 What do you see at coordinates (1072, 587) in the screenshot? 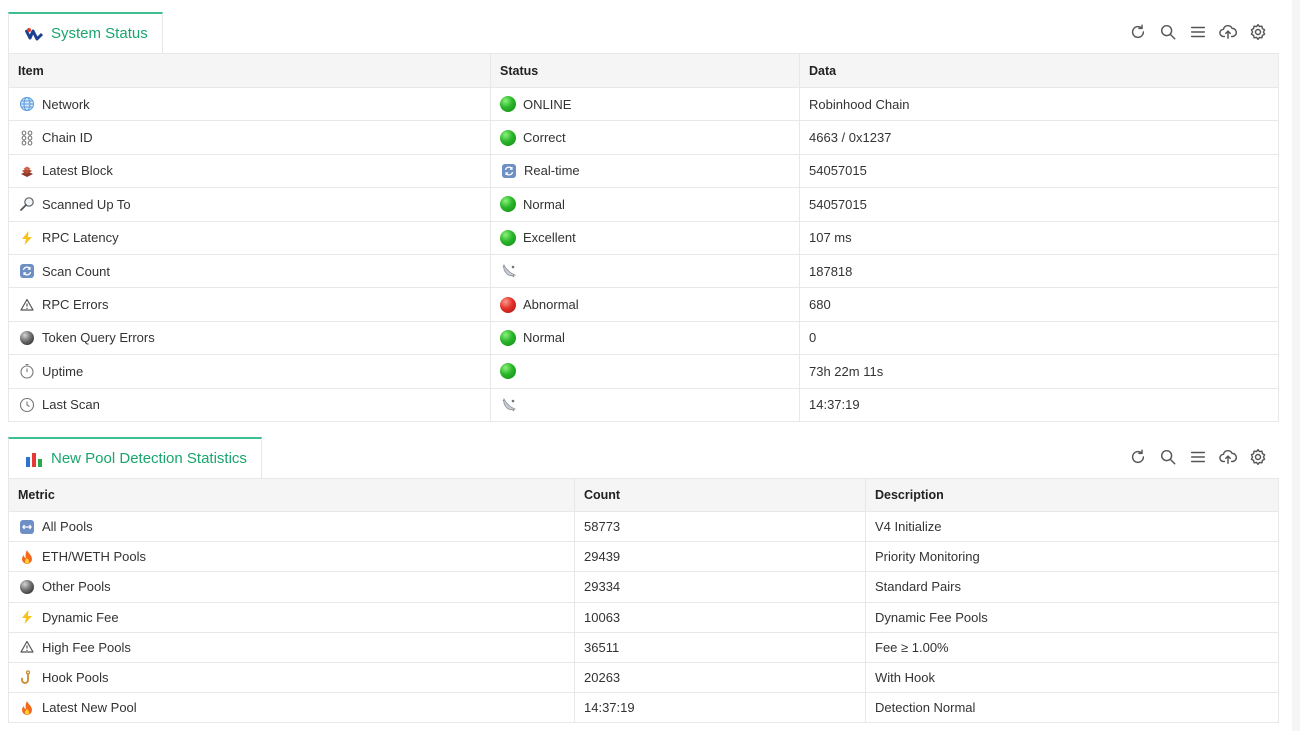
I see `row-description: Standard Pairs` at bounding box center [1072, 587].